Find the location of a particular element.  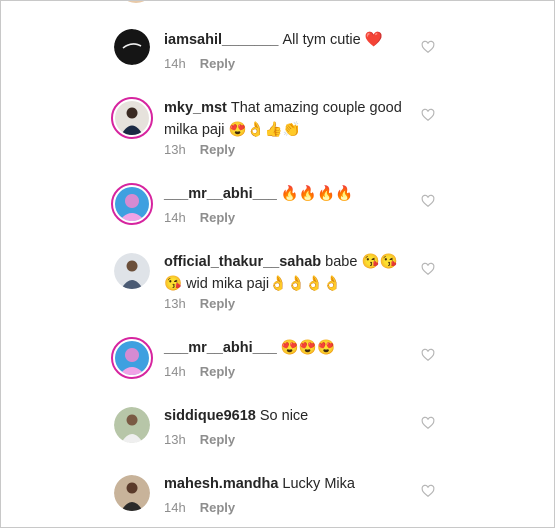

comment-text: So nice is located at coordinates (284, 416).